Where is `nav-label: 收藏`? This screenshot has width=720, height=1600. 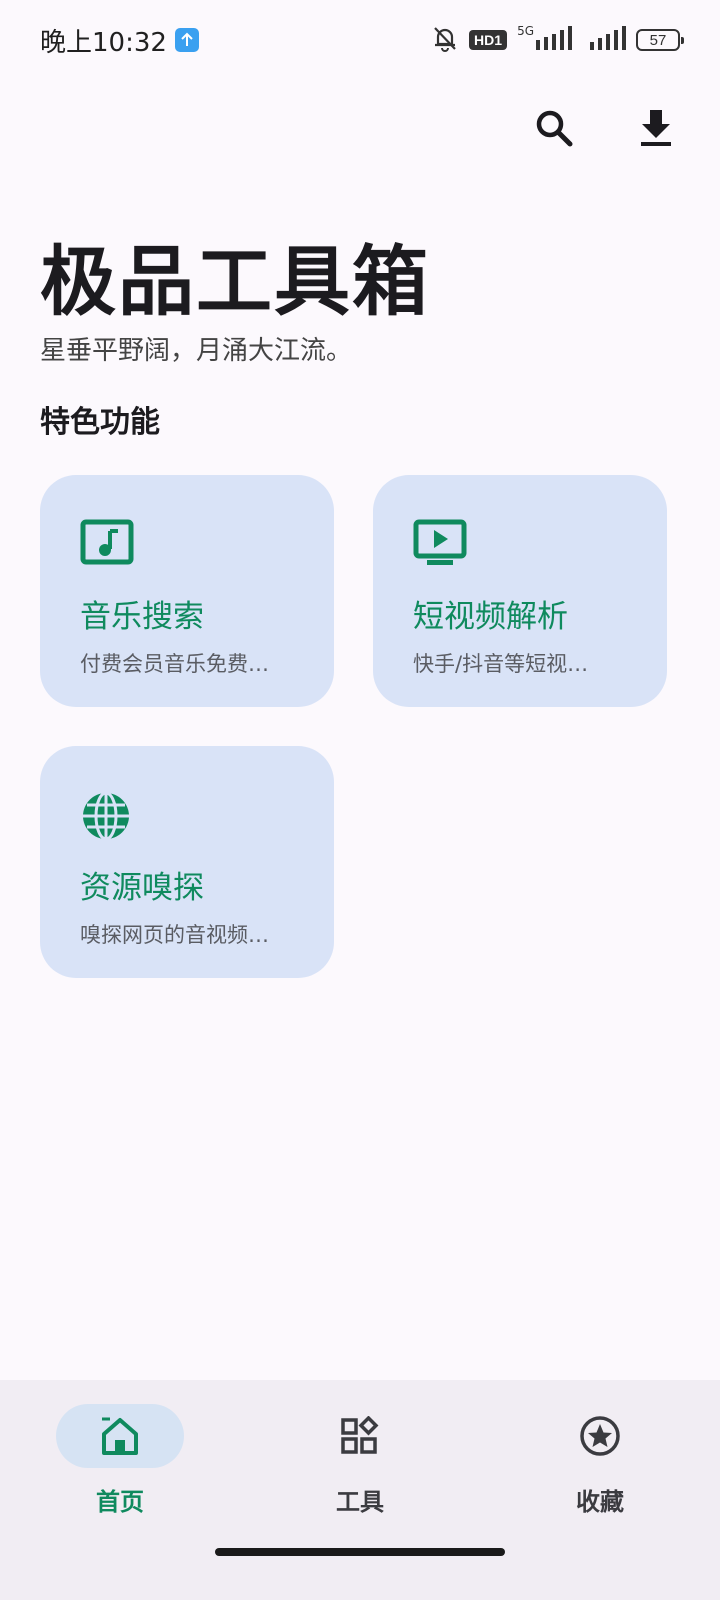
nav-label: 收藏 is located at coordinates (600, 1502).